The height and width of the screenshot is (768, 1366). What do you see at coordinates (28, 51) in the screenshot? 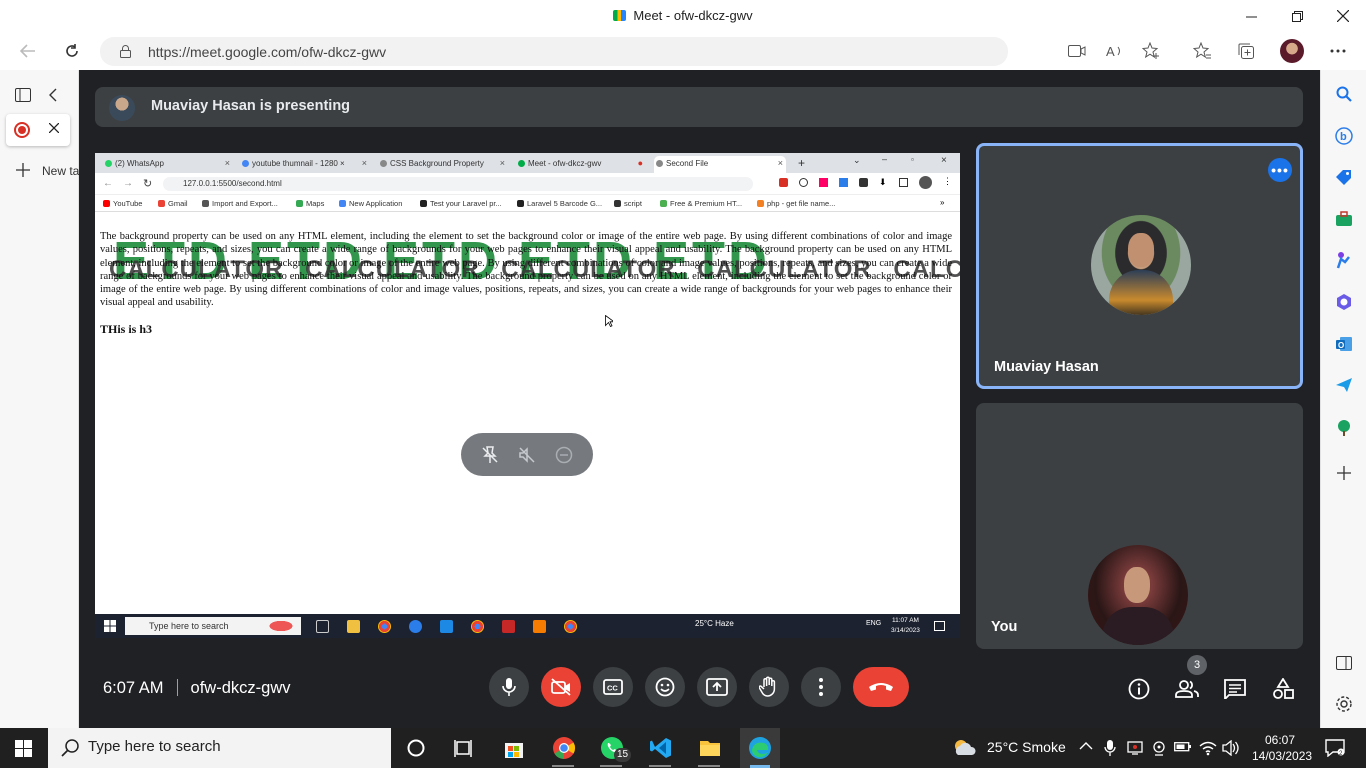
I see `back-arrow-icon` at bounding box center [28, 51].